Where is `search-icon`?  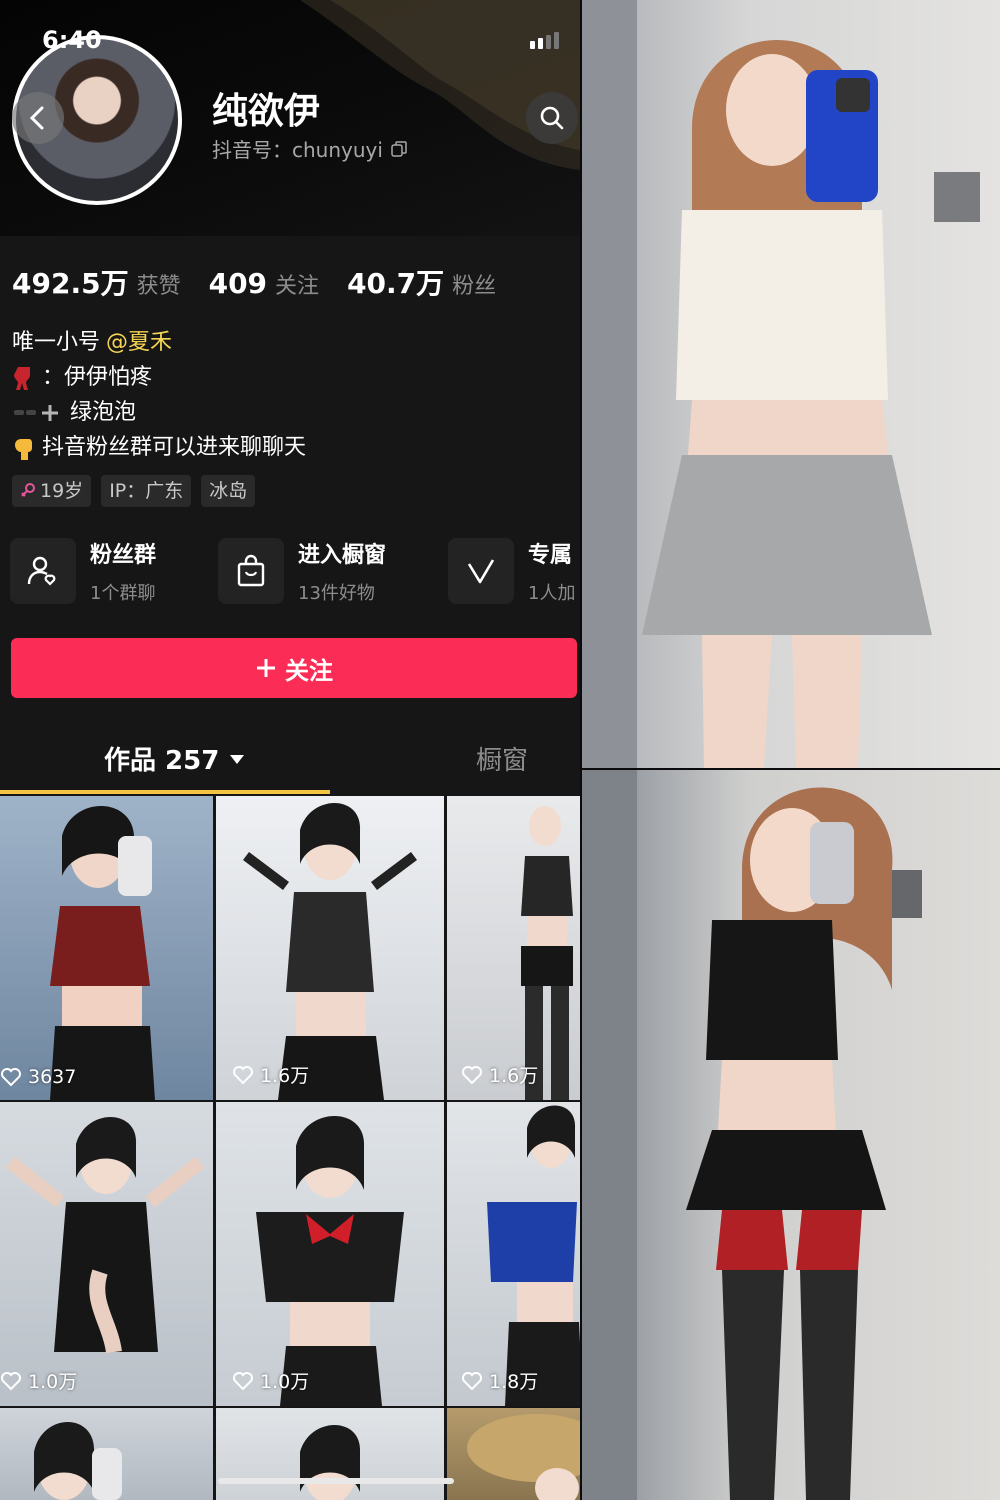
search-icon is located at coordinates (552, 118).